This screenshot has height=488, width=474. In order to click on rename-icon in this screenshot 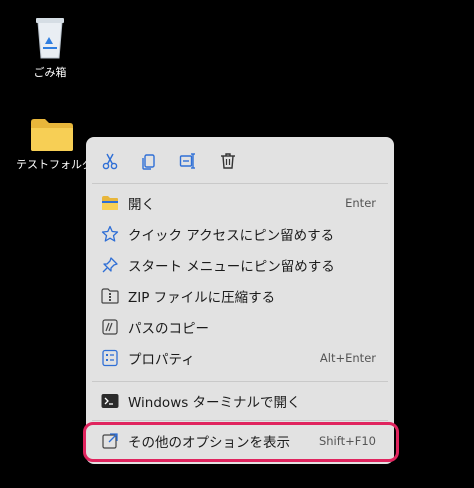, I will do `click(187, 161)`.